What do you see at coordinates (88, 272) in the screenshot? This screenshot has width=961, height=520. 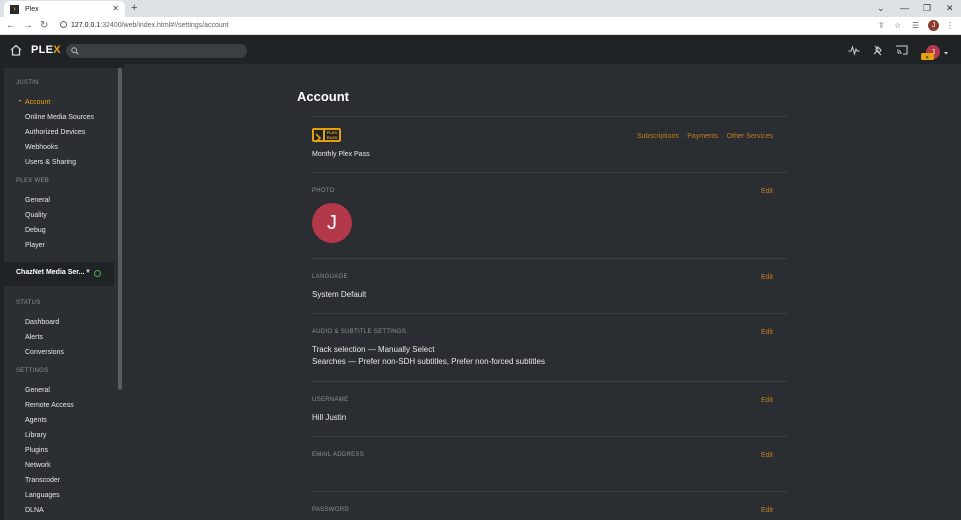 I see `caret-down-icon: ▼` at bounding box center [88, 272].